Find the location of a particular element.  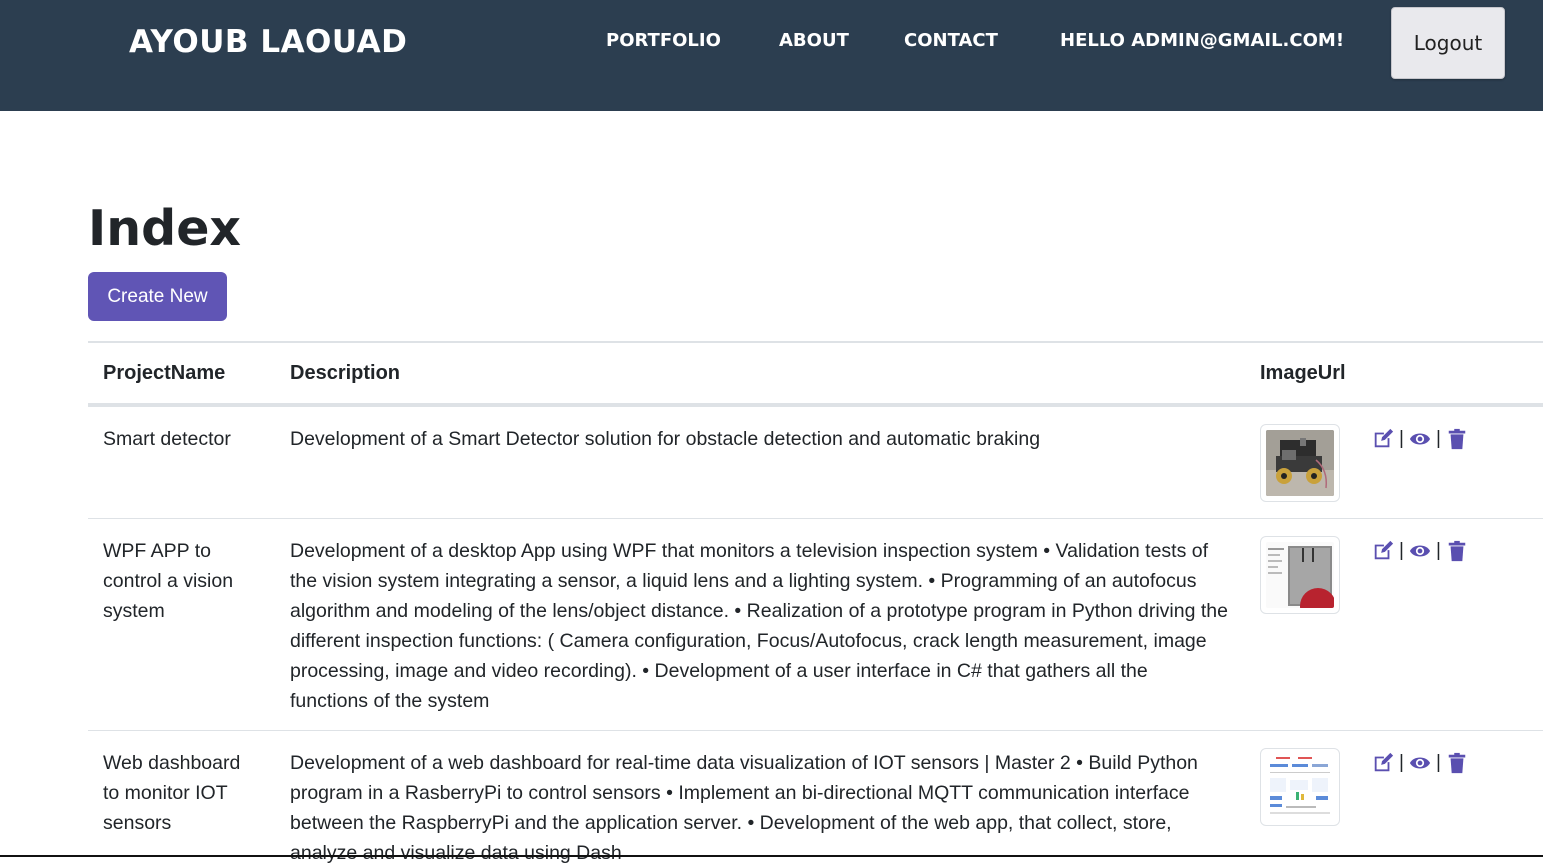

column-header-description: Description is located at coordinates (345, 373).